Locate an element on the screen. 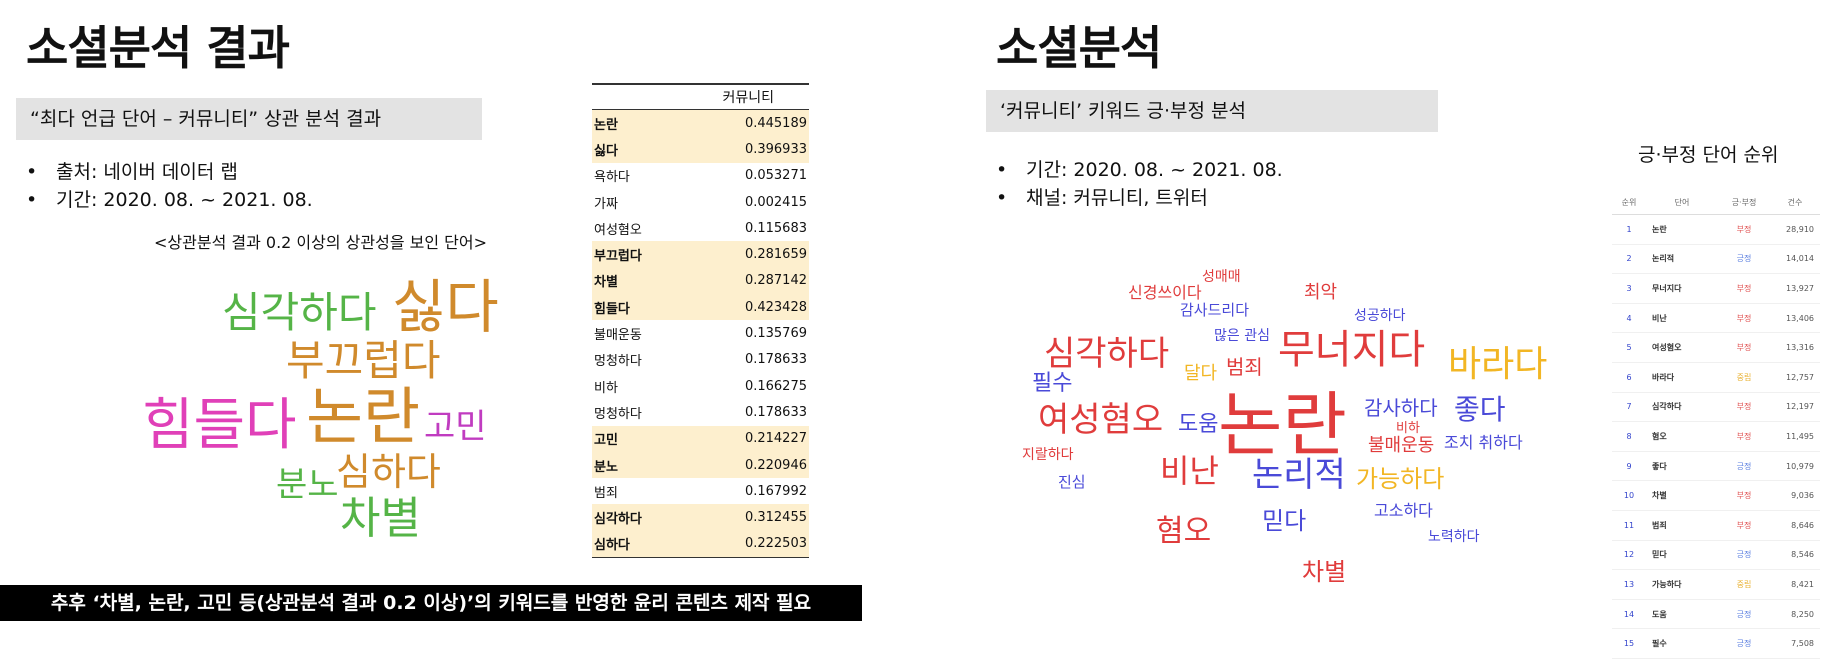 The height and width of the screenshot is (659, 1821). ranking-cell-count: 8,546 is located at coordinates (1795, 555).